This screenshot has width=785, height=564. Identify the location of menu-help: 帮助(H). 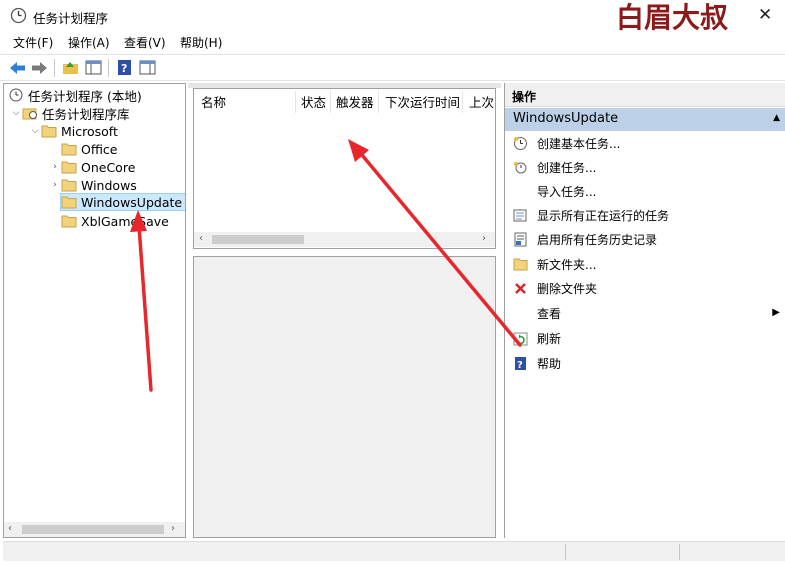
(201, 42).